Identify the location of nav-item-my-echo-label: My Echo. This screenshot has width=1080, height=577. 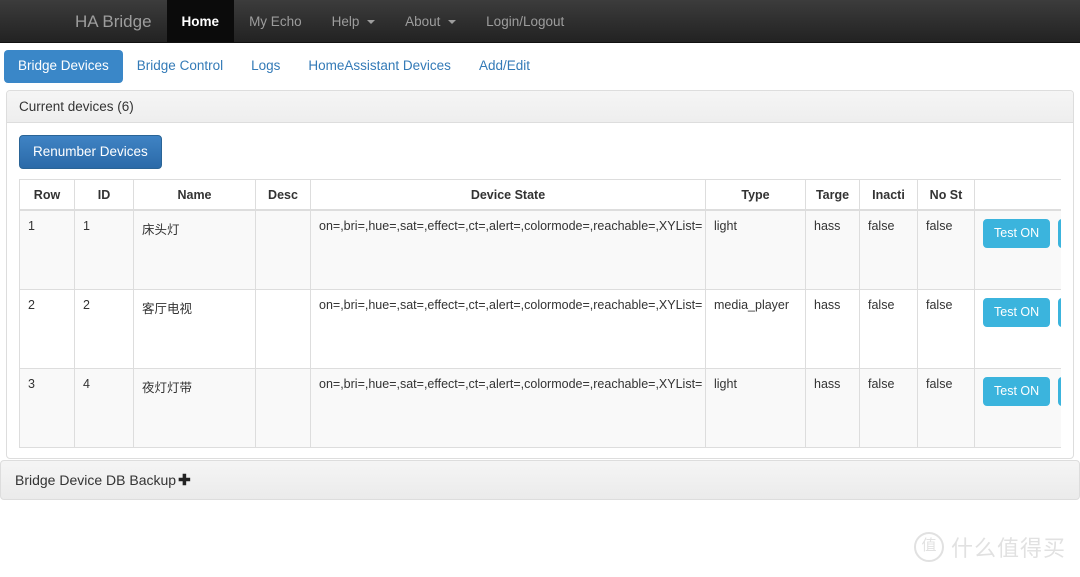
(275, 21).